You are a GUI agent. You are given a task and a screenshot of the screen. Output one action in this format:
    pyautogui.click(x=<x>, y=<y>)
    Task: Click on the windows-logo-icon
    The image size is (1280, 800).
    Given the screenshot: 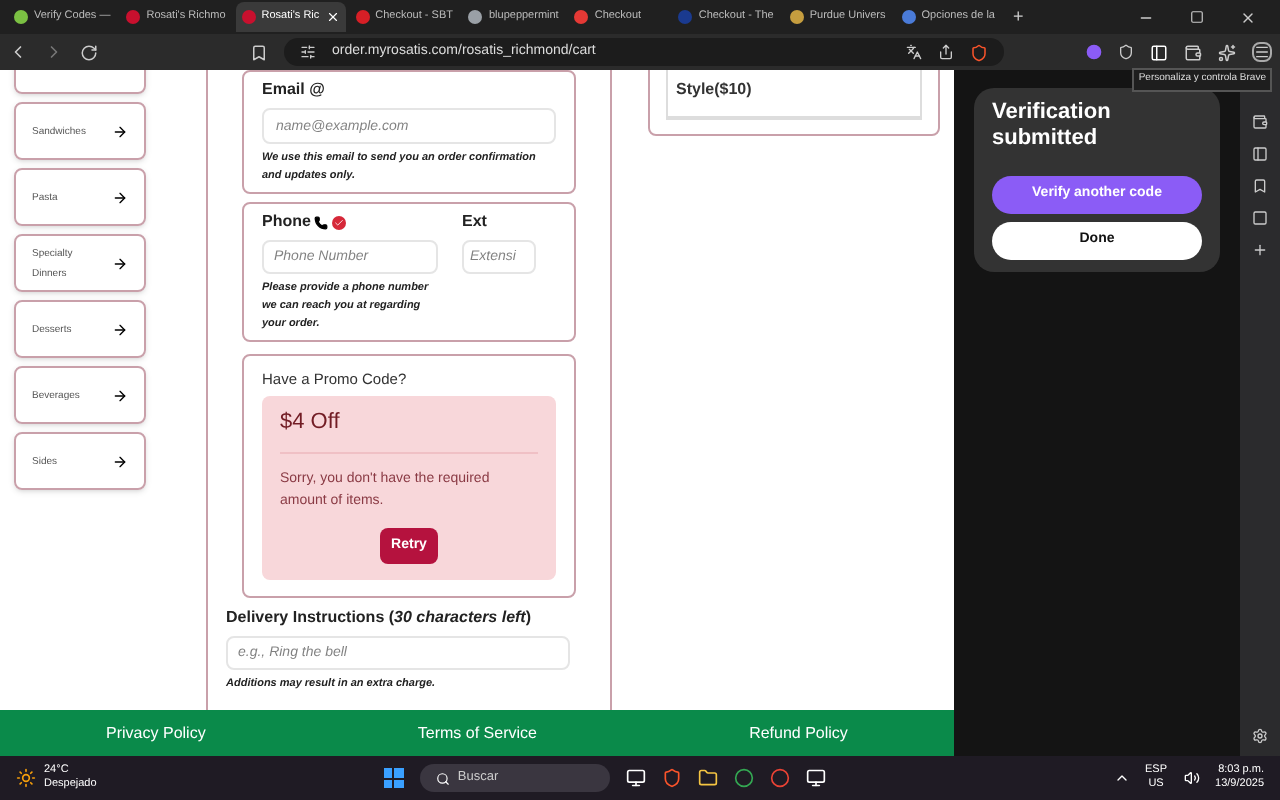 What is the action you would take?
    pyautogui.click(x=393, y=778)
    